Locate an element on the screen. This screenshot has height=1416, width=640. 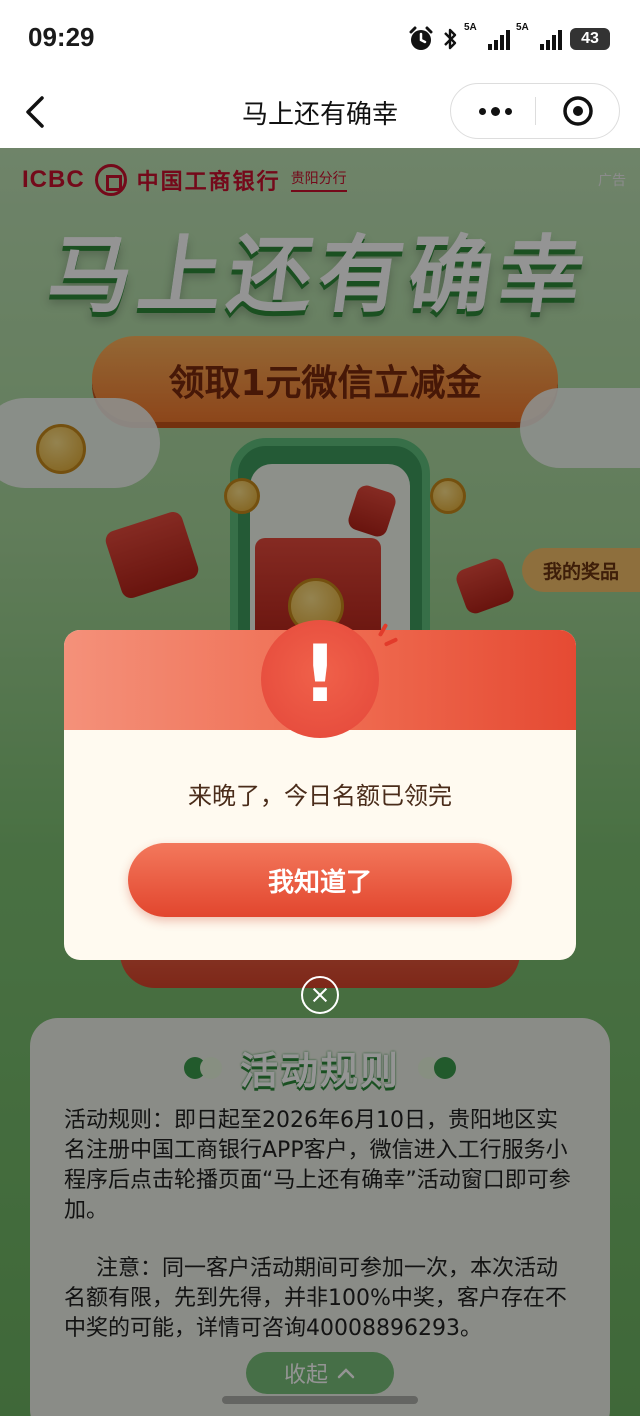
miniprogram-capsule is located at coordinates (535, 111).